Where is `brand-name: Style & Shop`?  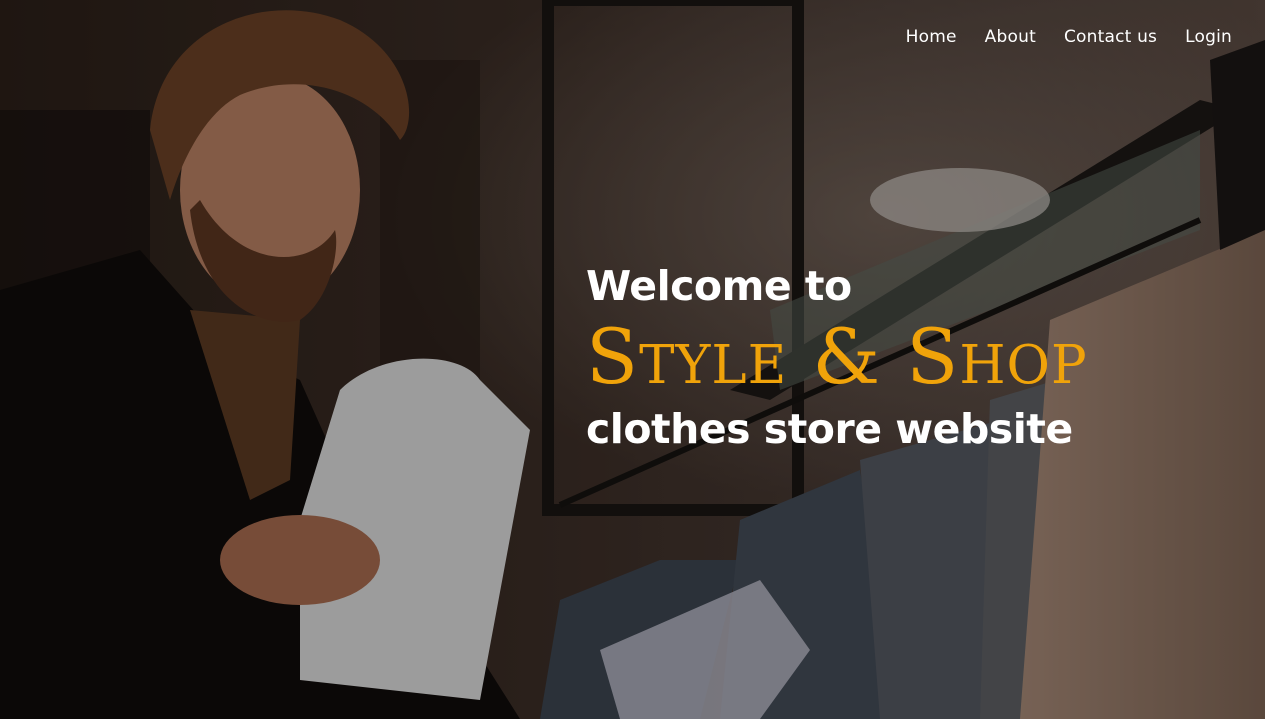 brand-name: Style & Shop is located at coordinates (837, 356).